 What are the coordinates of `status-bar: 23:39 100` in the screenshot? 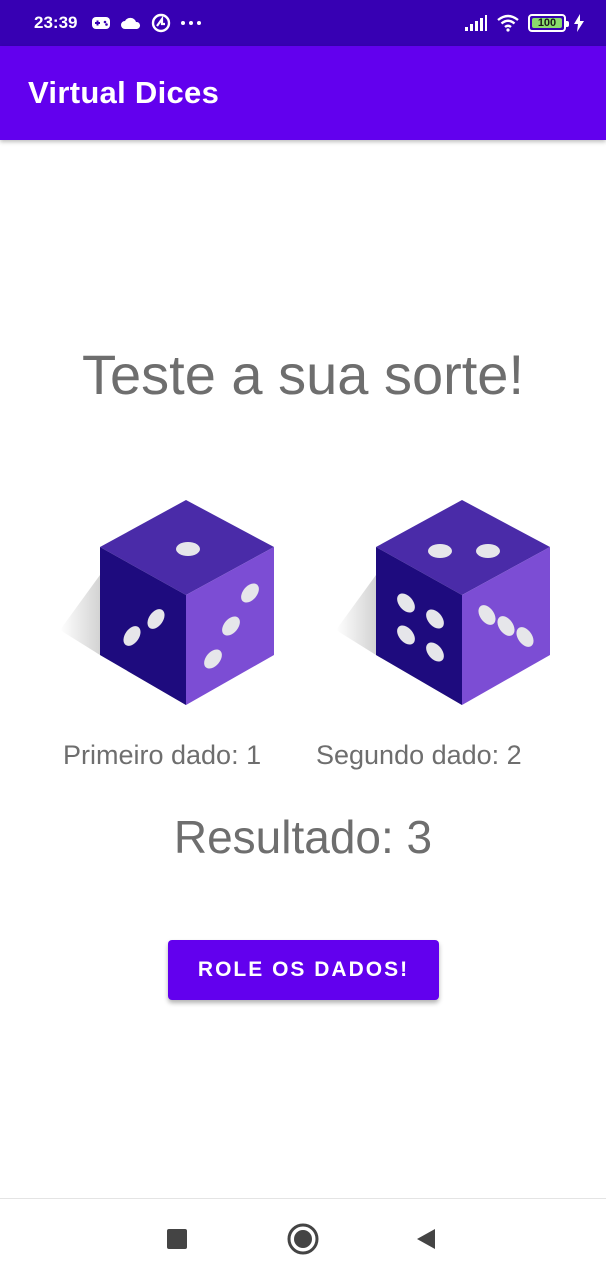 It's located at (303, 23).